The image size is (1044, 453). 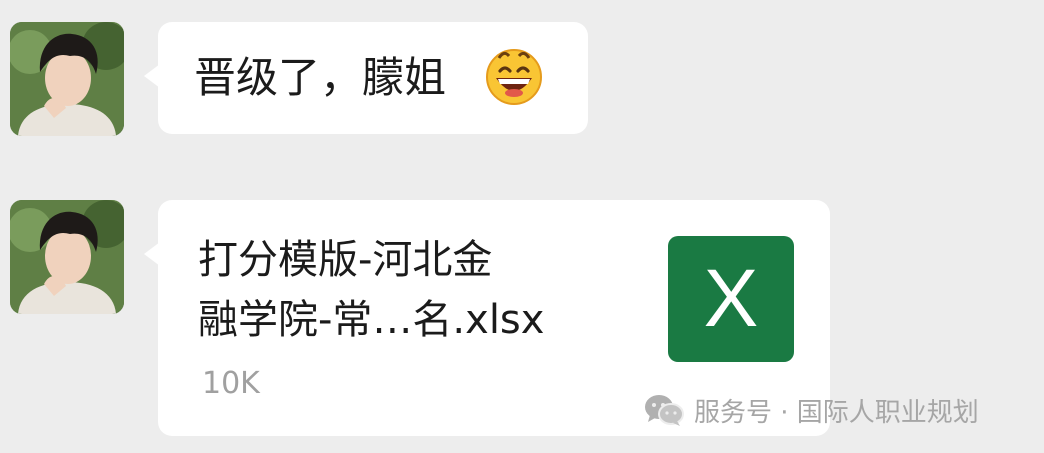 I want to click on file-size: 10K, so click(x=231, y=383).